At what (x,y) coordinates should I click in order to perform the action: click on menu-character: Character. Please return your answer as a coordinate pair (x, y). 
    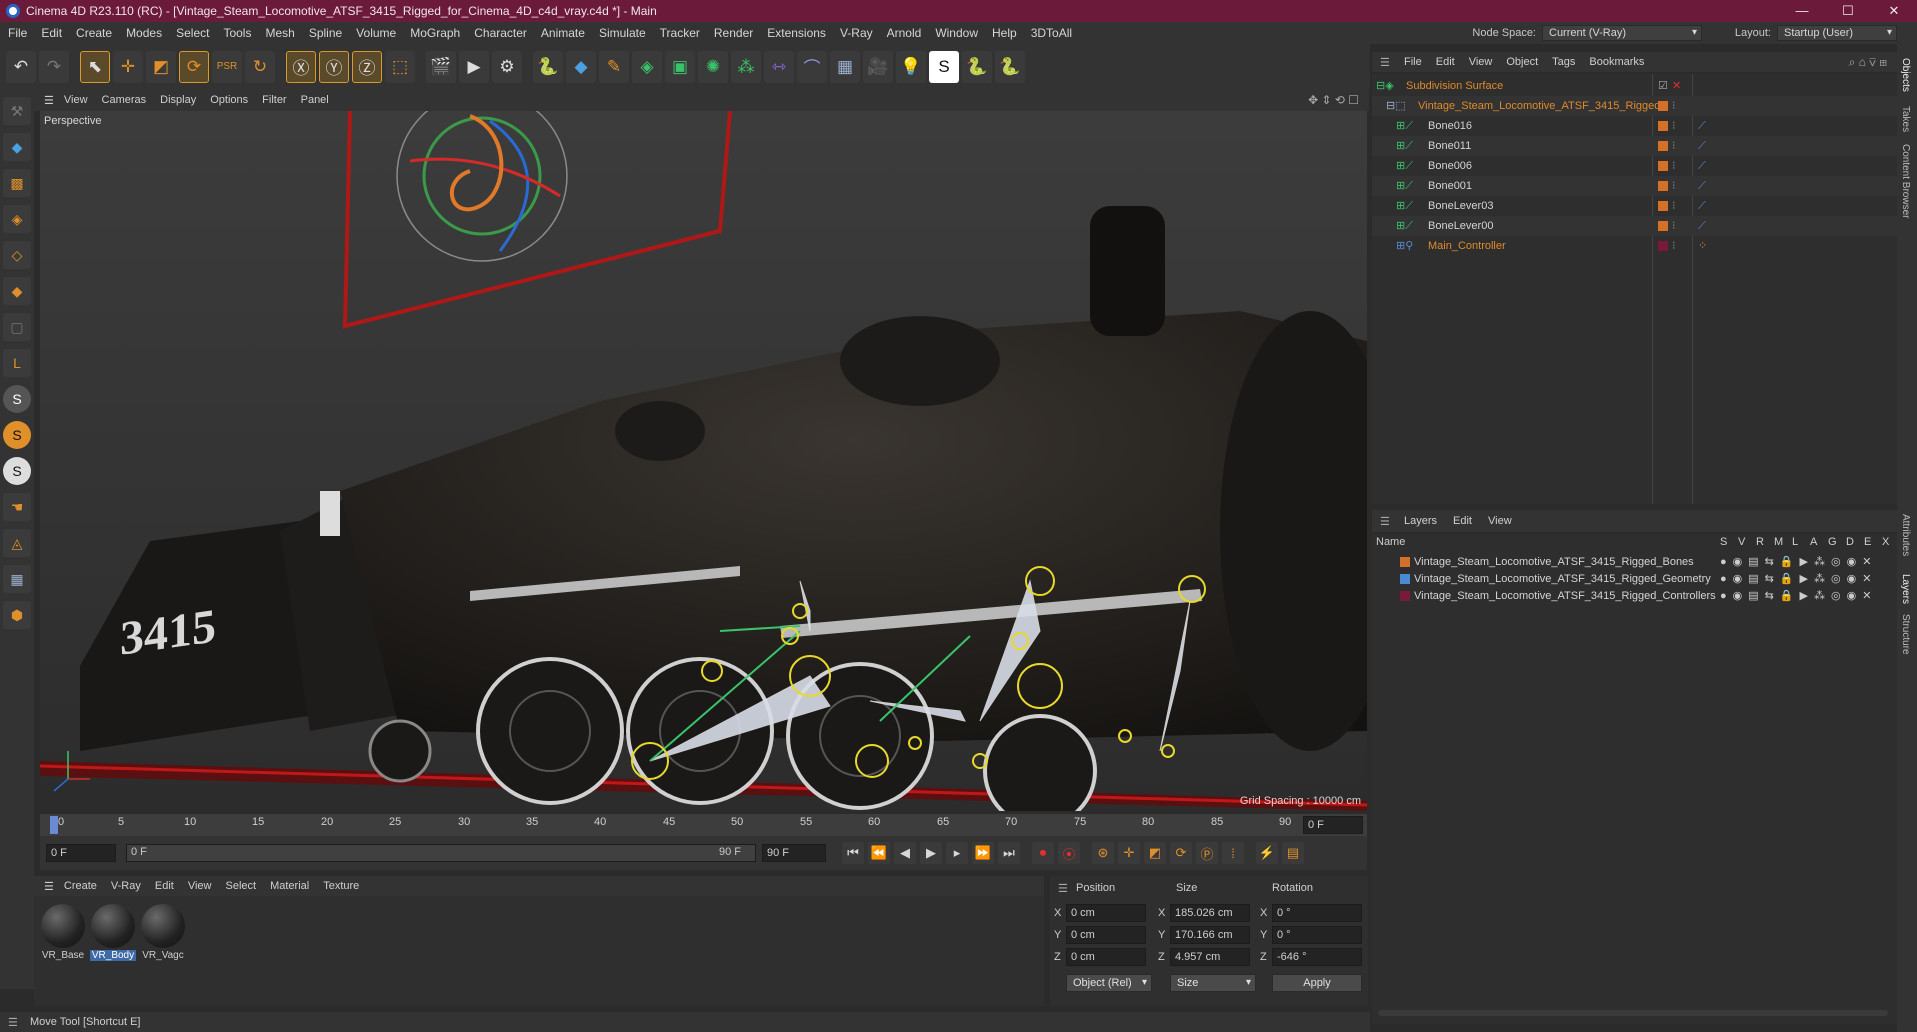
    Looking at the image, I should click on (500, 33).